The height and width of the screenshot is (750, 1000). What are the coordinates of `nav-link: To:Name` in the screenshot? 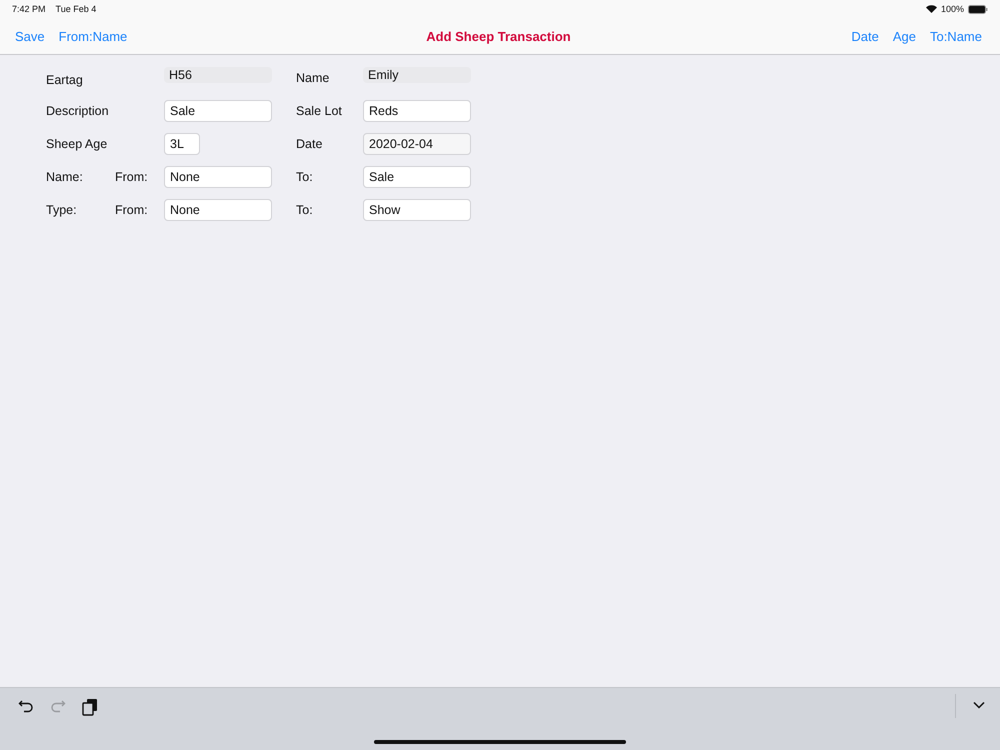 It's located at (956, 36).